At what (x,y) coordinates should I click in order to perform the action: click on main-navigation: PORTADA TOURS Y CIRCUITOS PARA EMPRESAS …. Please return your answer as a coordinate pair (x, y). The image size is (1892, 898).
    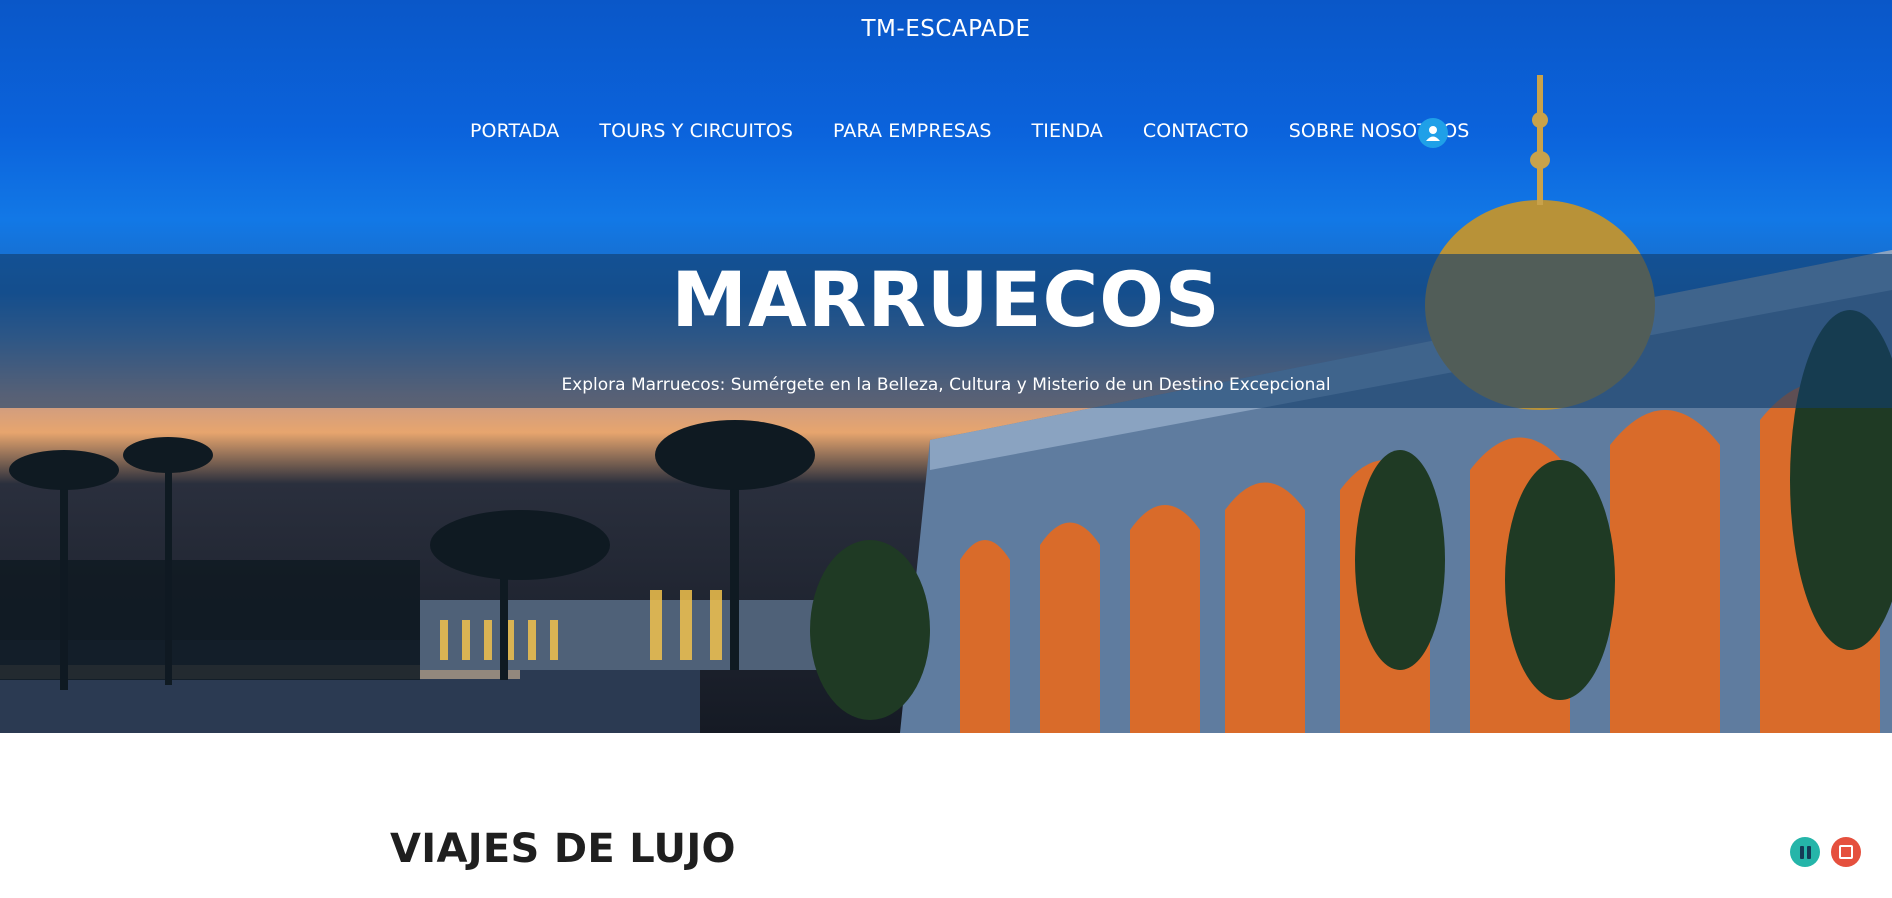
    Looking at the image, I should click on (989, 131).